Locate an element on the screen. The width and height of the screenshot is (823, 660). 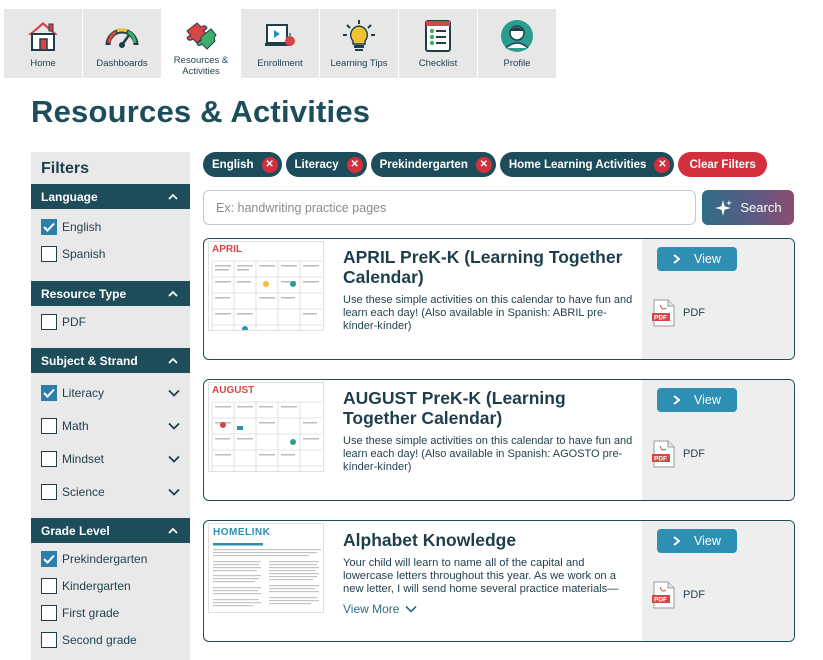
filter-option-math: Math is located at coordinates (110, 425).